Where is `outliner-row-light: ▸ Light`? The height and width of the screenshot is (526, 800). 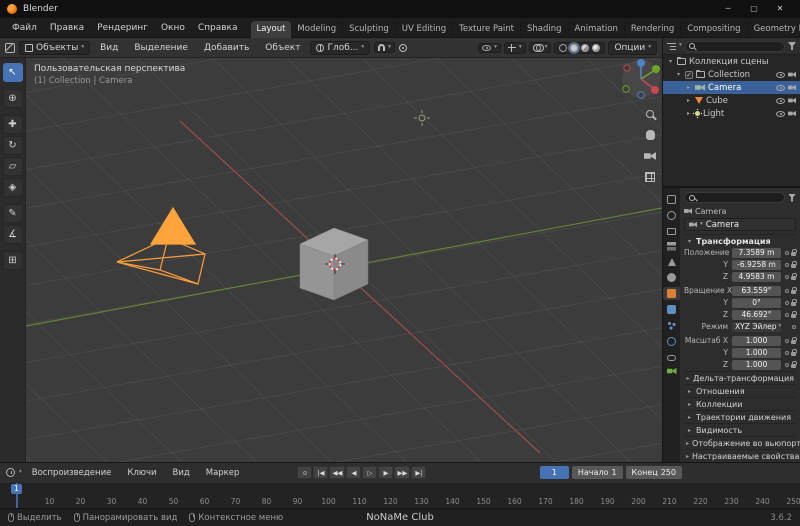
outliner-row-light: ▸ Light is located at coordinates (731, 113).